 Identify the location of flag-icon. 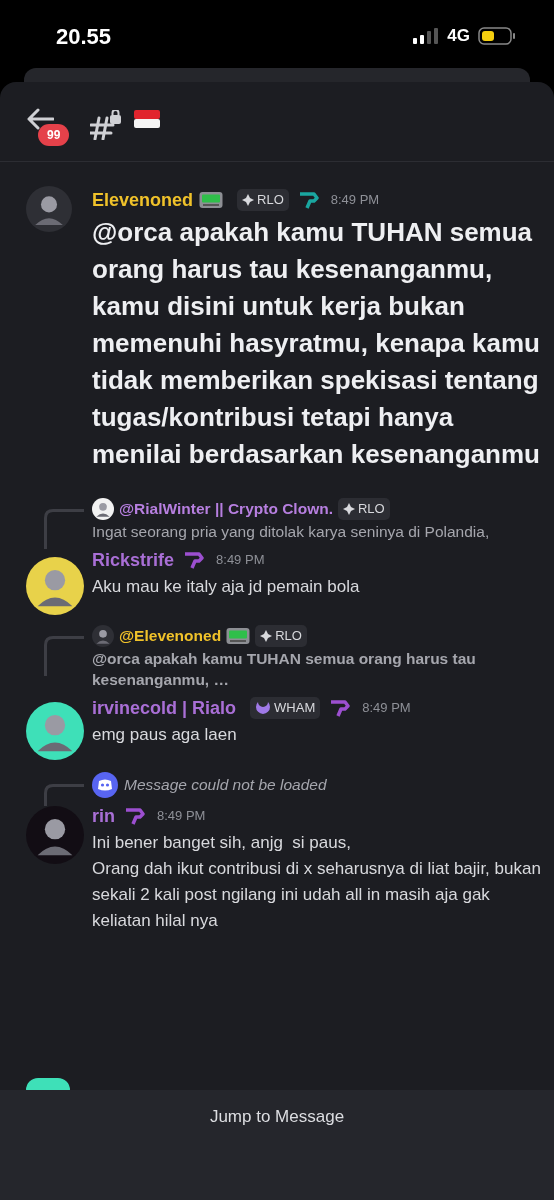
(147, 118).